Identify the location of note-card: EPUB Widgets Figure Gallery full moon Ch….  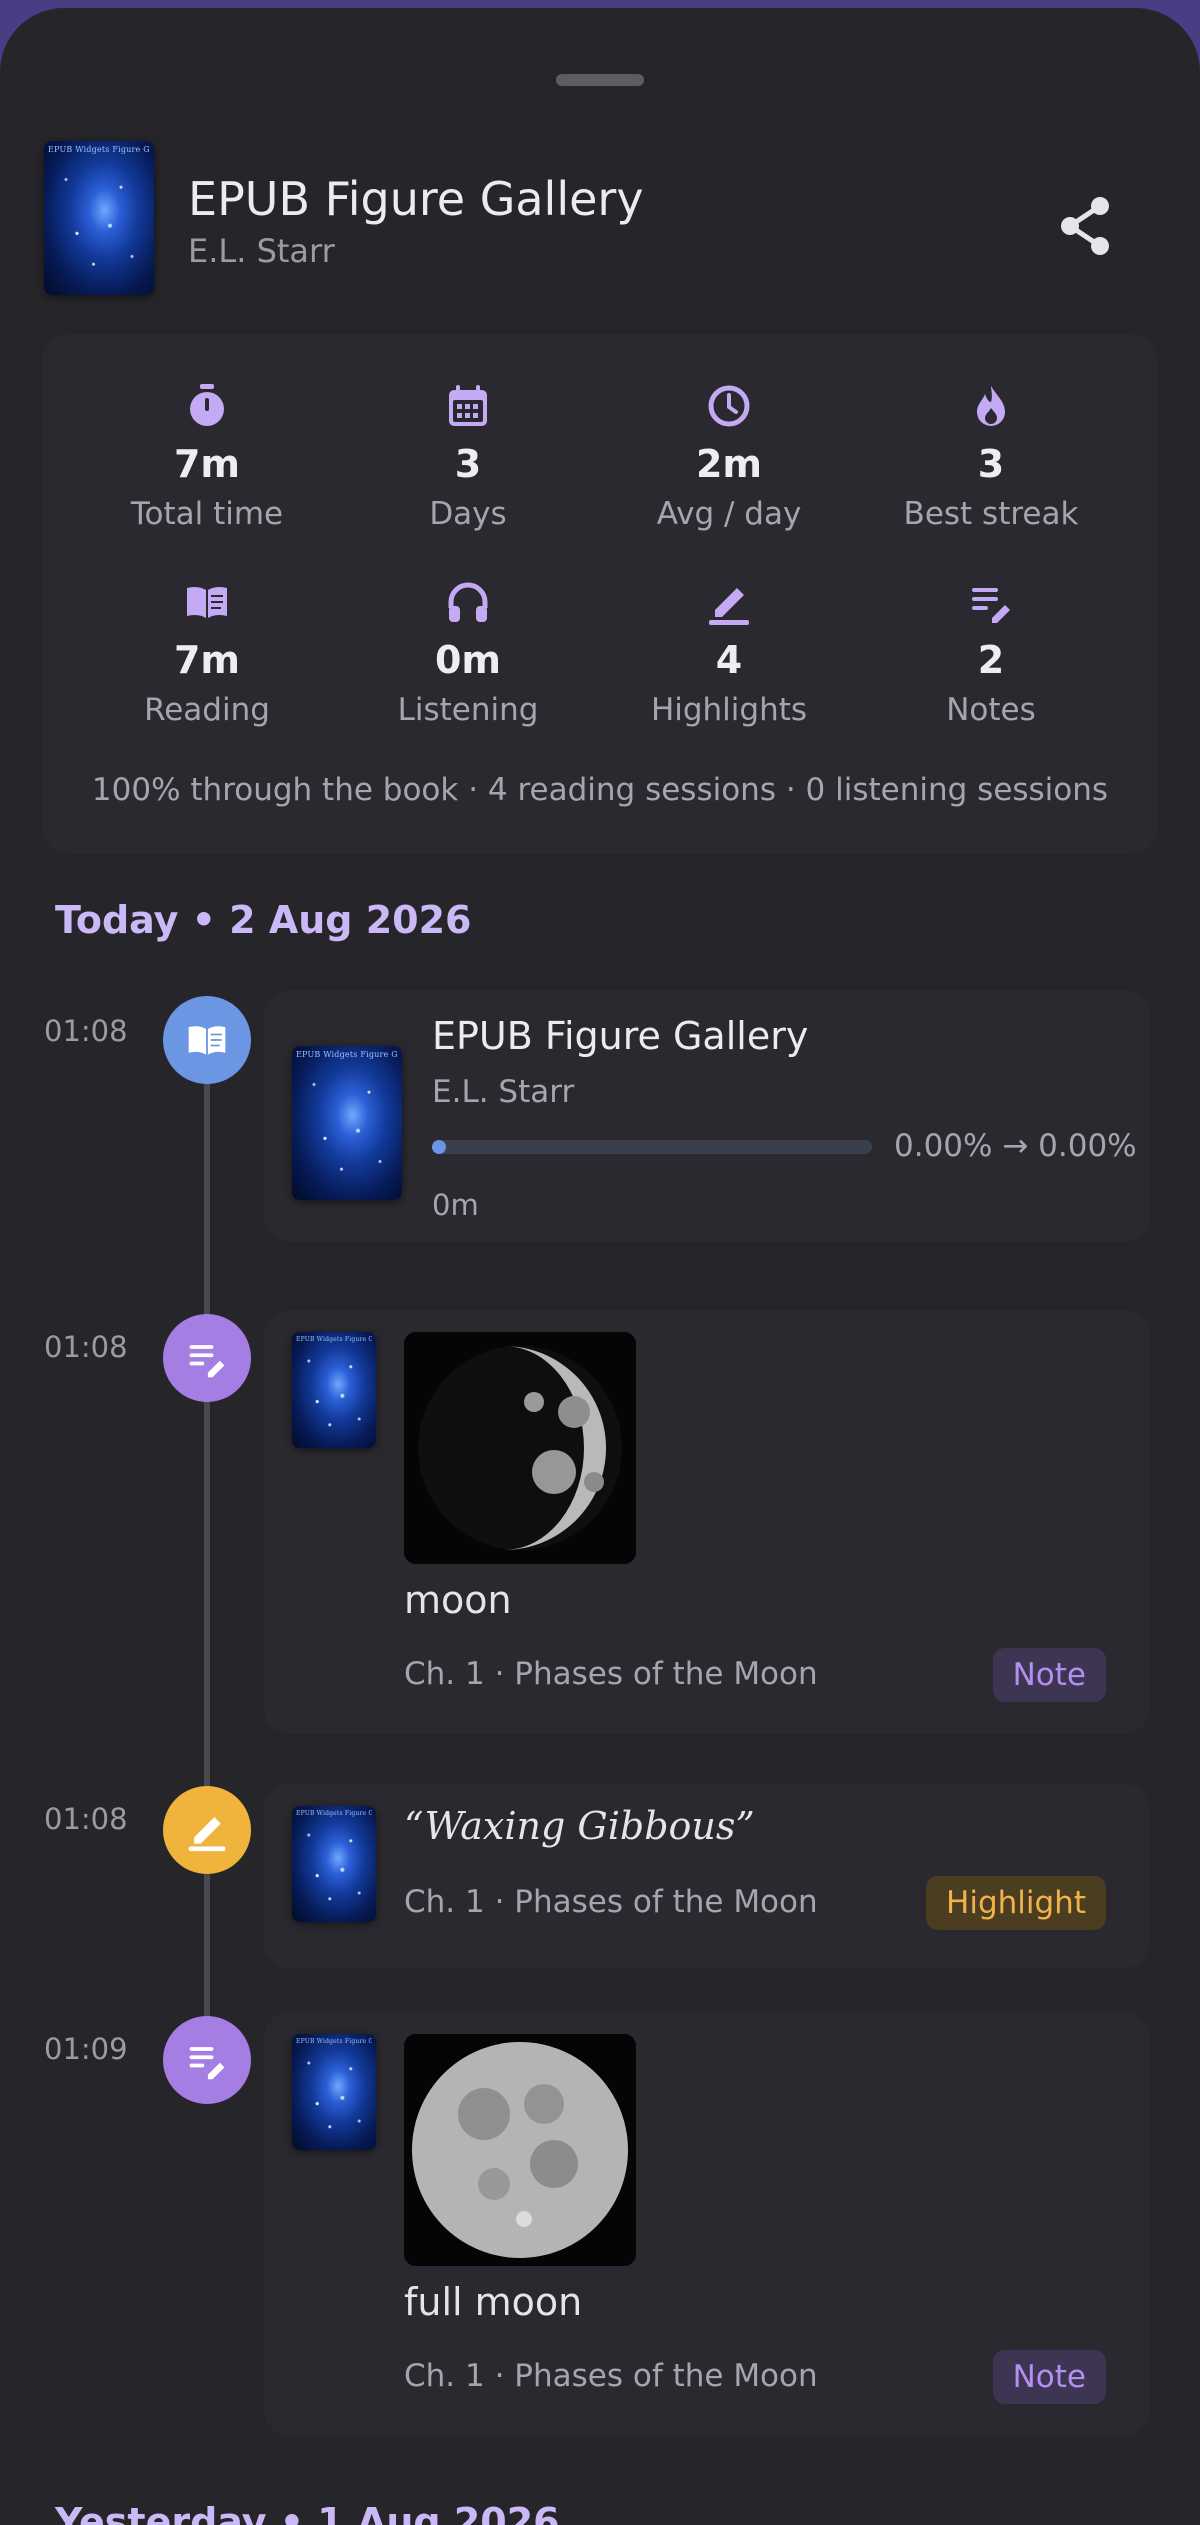
(707, 2224).